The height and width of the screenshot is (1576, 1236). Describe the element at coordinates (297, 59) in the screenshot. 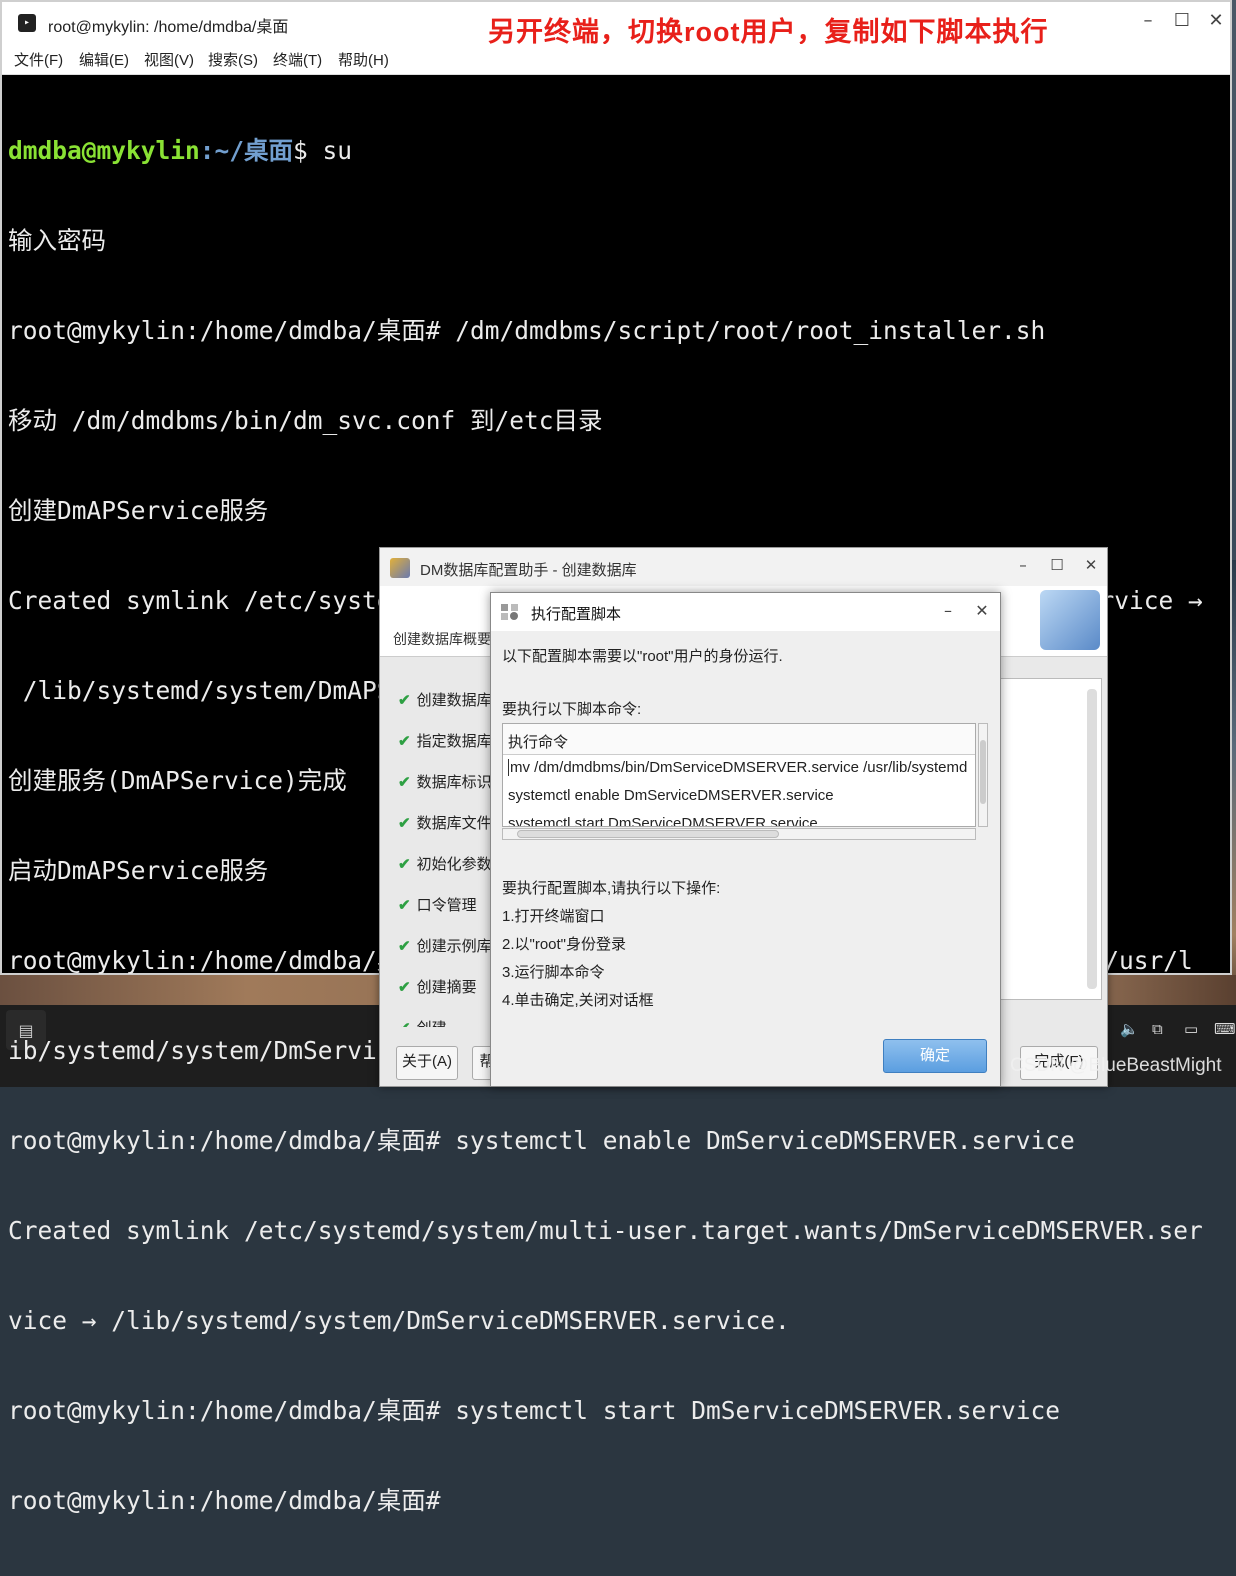

I see `menu-terminal: 终端(T)` at that location.